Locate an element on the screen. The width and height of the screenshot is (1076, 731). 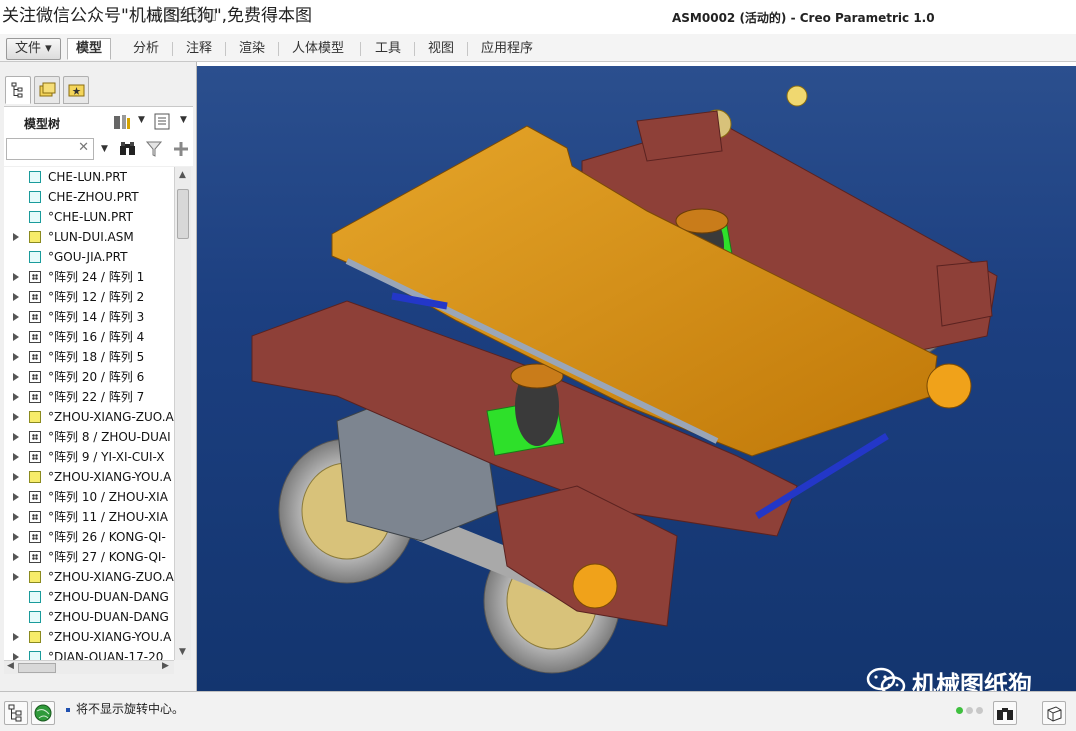
regen-status-indicator is located at coordinates (969, 710).